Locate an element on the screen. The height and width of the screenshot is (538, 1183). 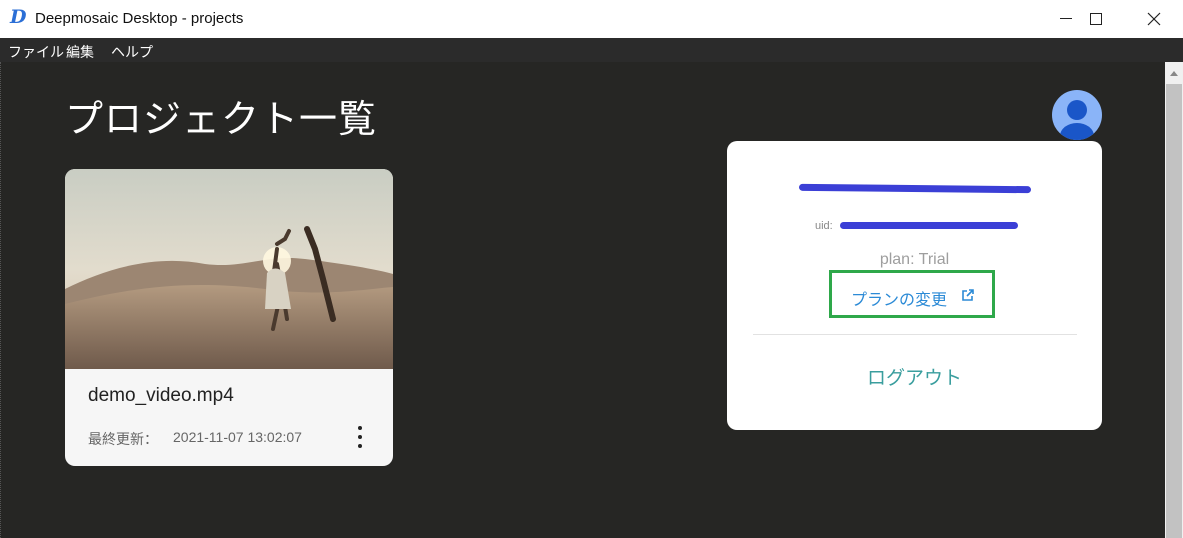
vertical-scrollbar is located at coordinates (1174, 300).